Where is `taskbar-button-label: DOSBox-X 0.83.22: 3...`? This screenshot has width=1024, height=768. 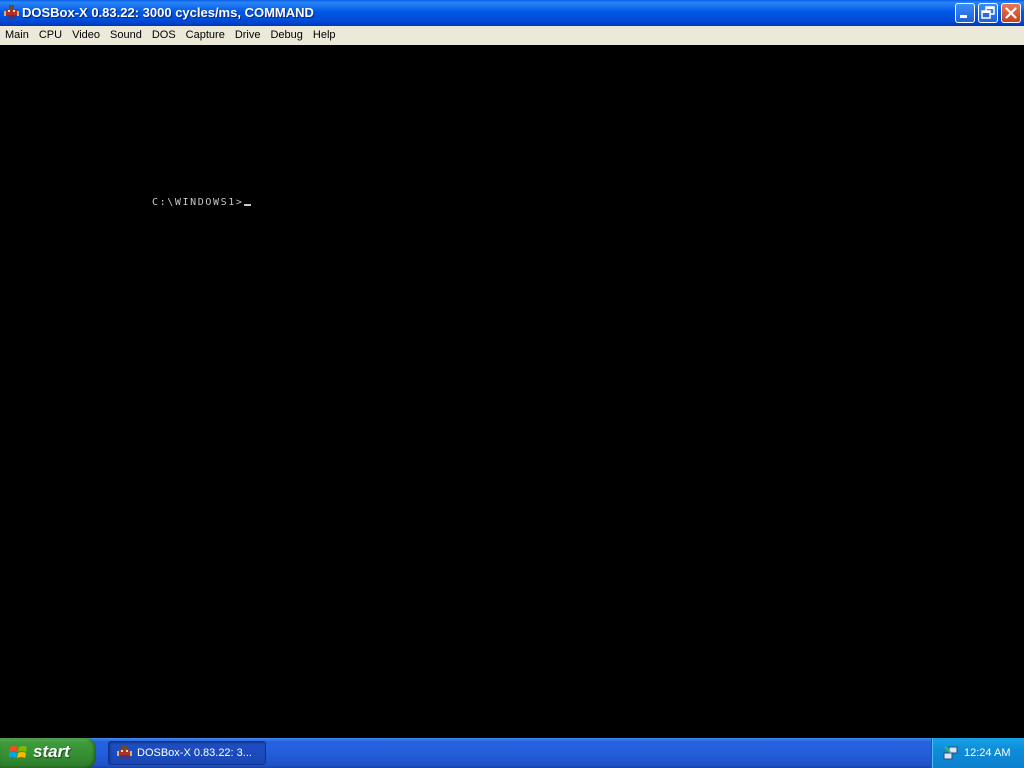
taskbar-button-label: DOSBox-X 0.83.22: 3... is located at coordinates (194, 753).